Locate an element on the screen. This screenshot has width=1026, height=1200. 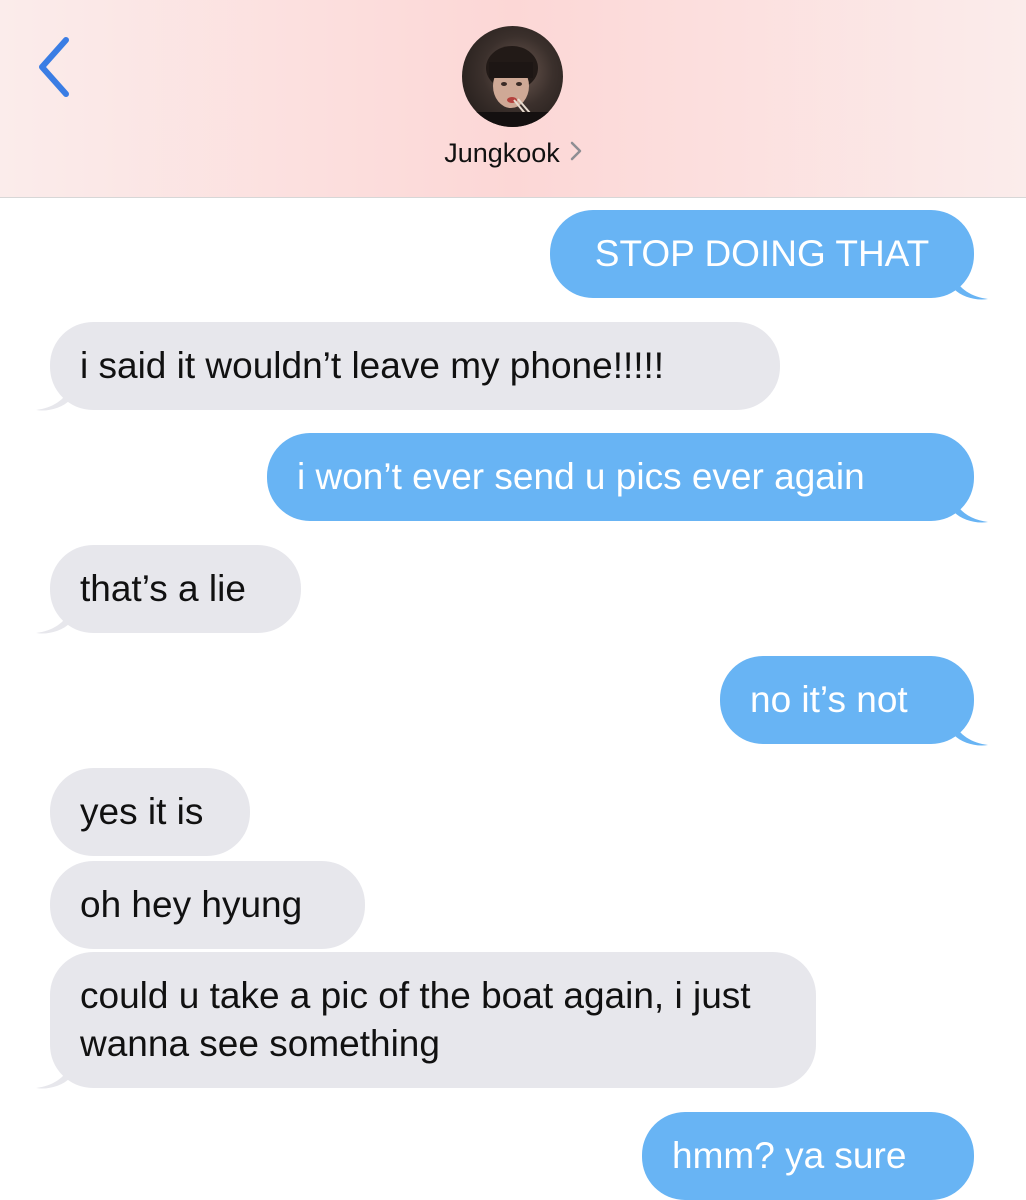
avatar-photo is located at coordinates (512, 86).